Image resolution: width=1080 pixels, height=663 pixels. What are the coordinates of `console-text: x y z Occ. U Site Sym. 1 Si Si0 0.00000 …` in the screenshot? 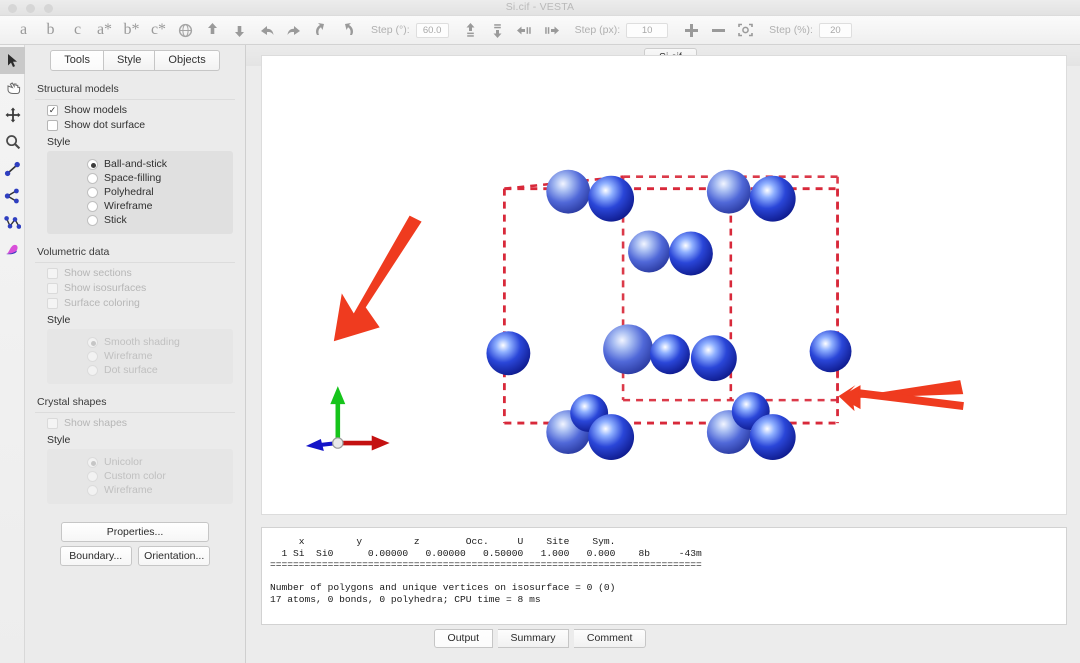 It's located at (486, 570).